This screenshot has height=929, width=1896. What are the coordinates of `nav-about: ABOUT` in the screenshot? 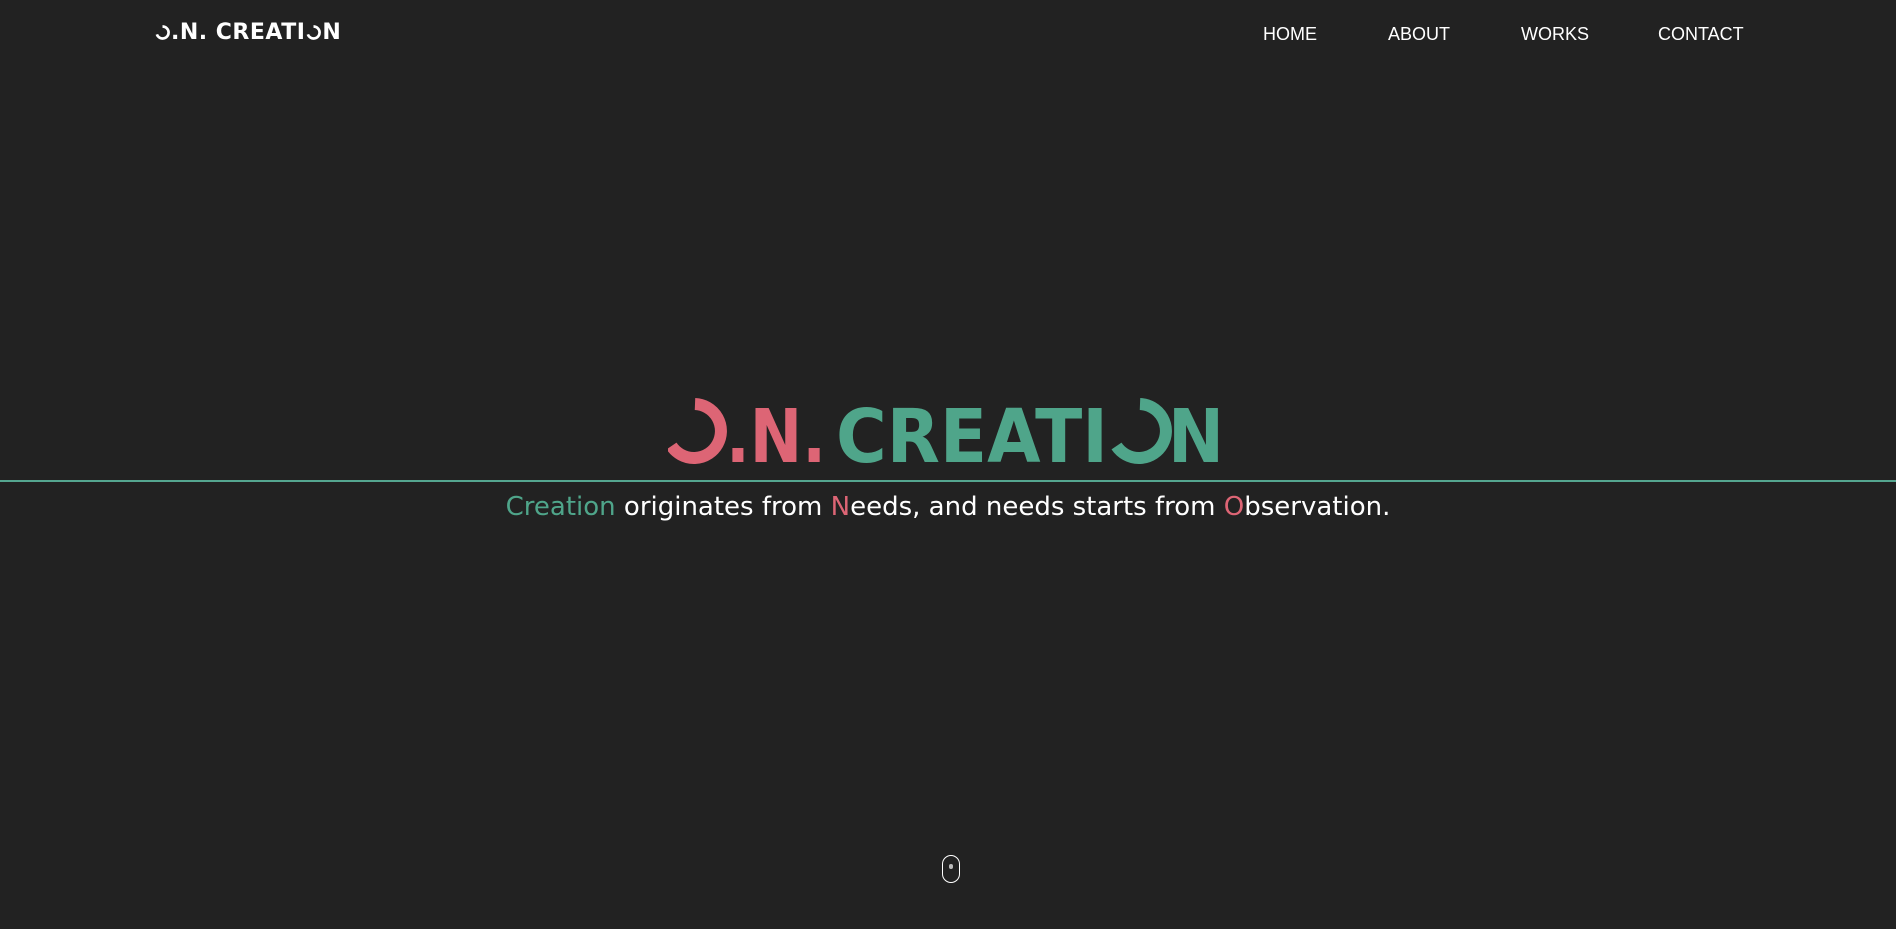 It's located at (1419, 34).